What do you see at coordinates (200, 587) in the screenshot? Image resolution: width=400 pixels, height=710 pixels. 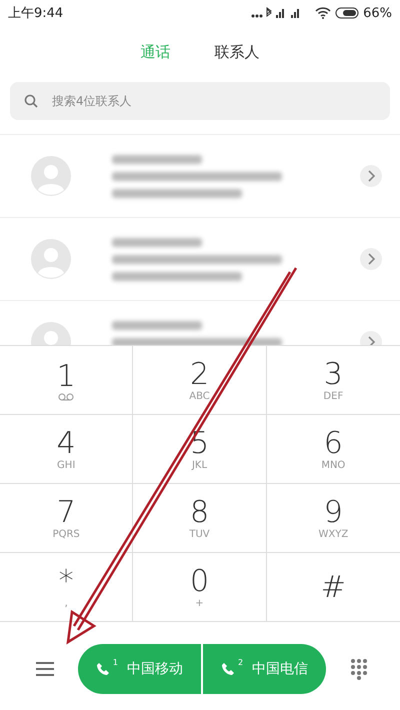 I see `dial-key: 0 +` at bounding box center [200, 587].